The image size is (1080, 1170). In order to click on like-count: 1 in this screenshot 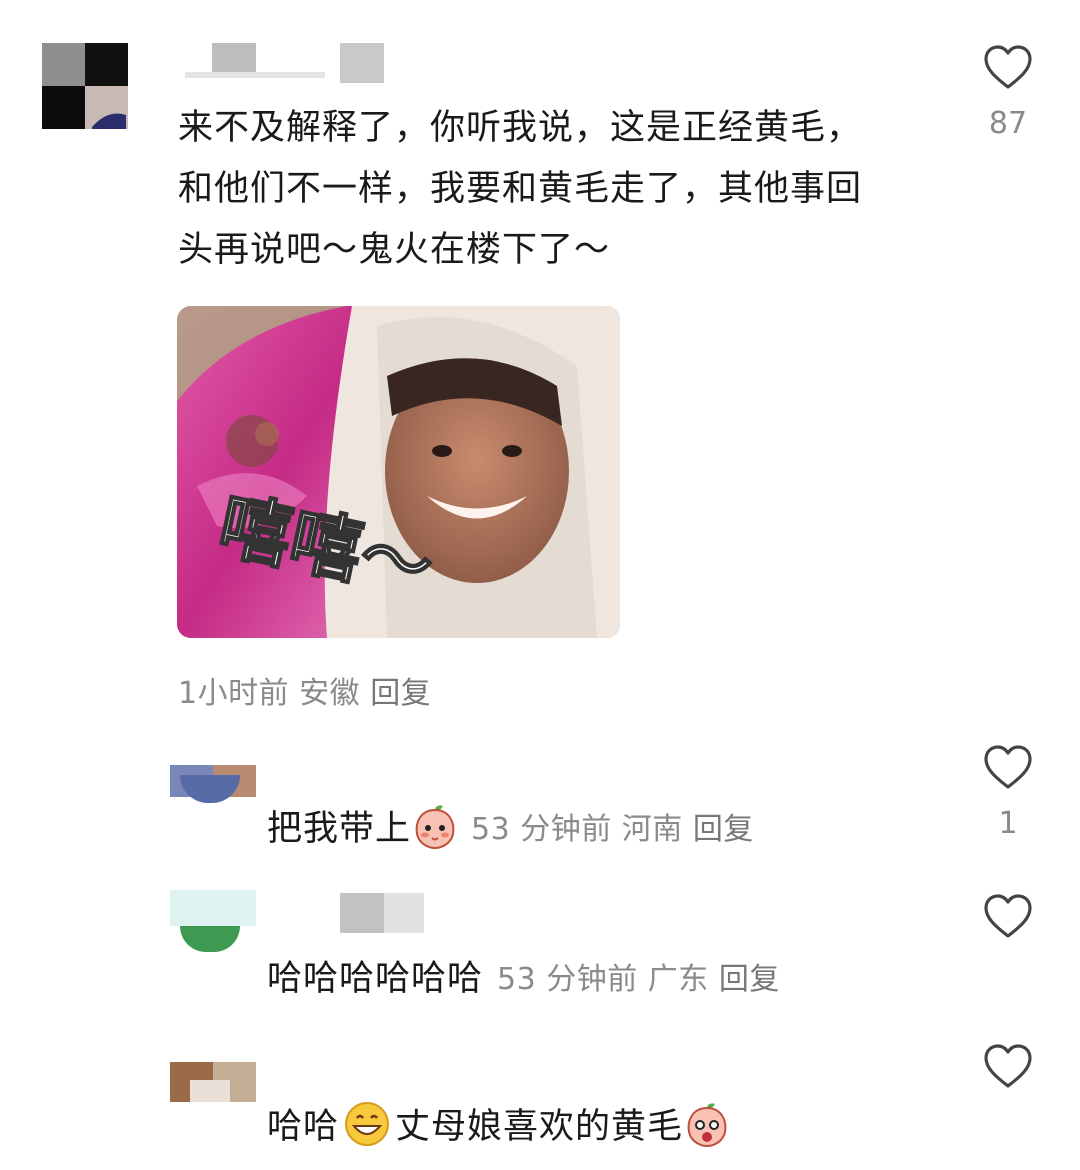, I will do `click(1008, 823)`.